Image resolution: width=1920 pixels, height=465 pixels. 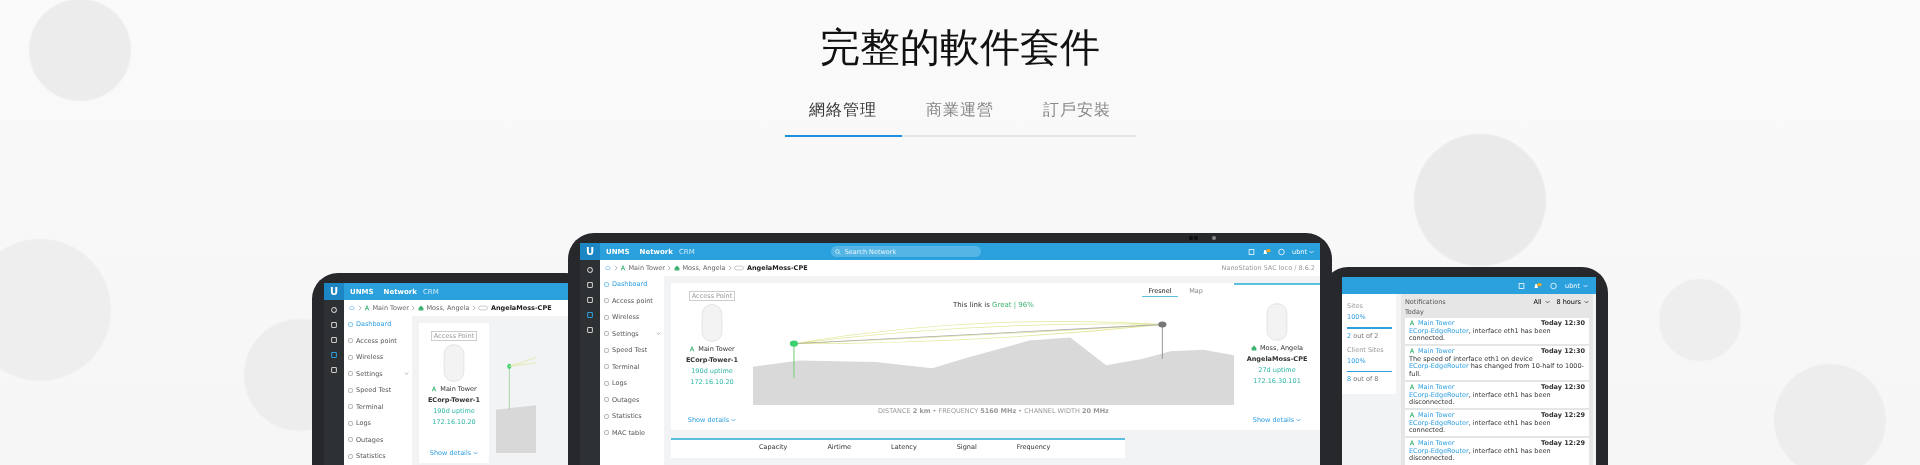 I want to click on tab: 商業運營, so click(x=960, y=114).